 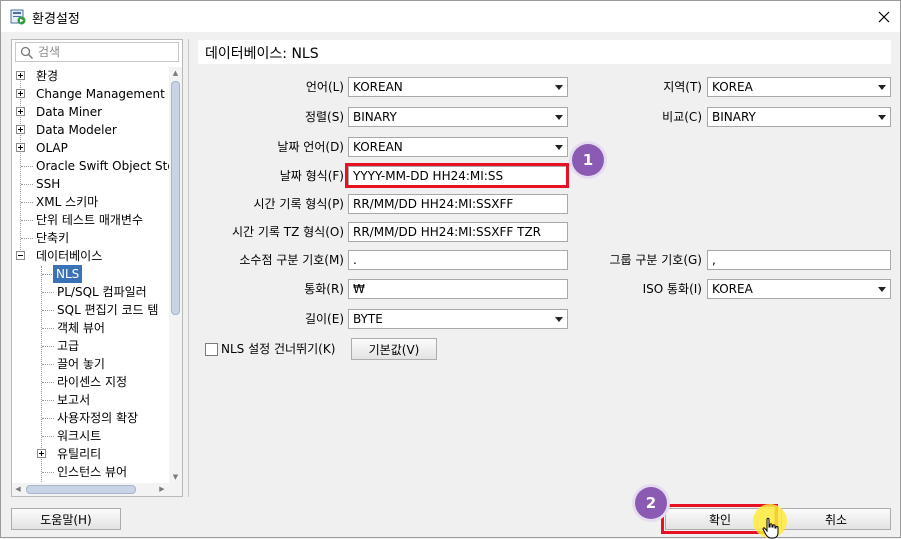 What do you see at coordinates (458, 117) in the screenshot?
I see `sort-select: BINARY` at bounding box center [458, 117].